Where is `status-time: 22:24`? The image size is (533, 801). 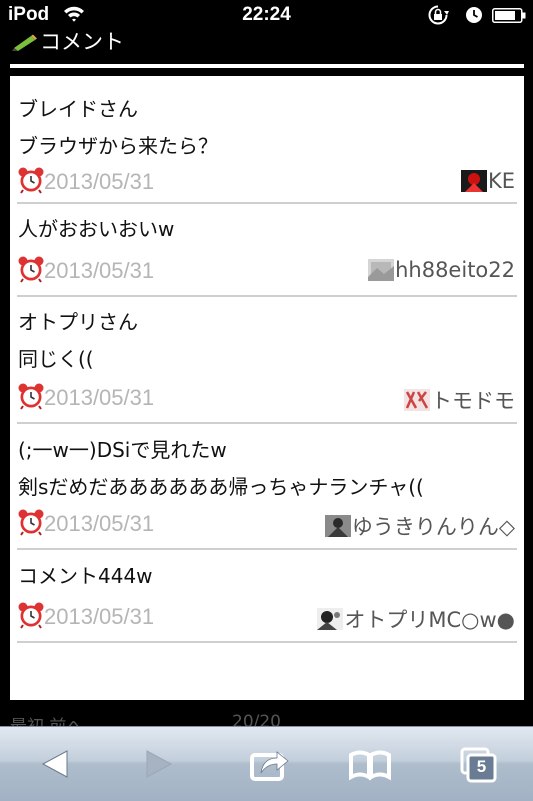
status-time: 22:24 is located at coordinates (266, 14).